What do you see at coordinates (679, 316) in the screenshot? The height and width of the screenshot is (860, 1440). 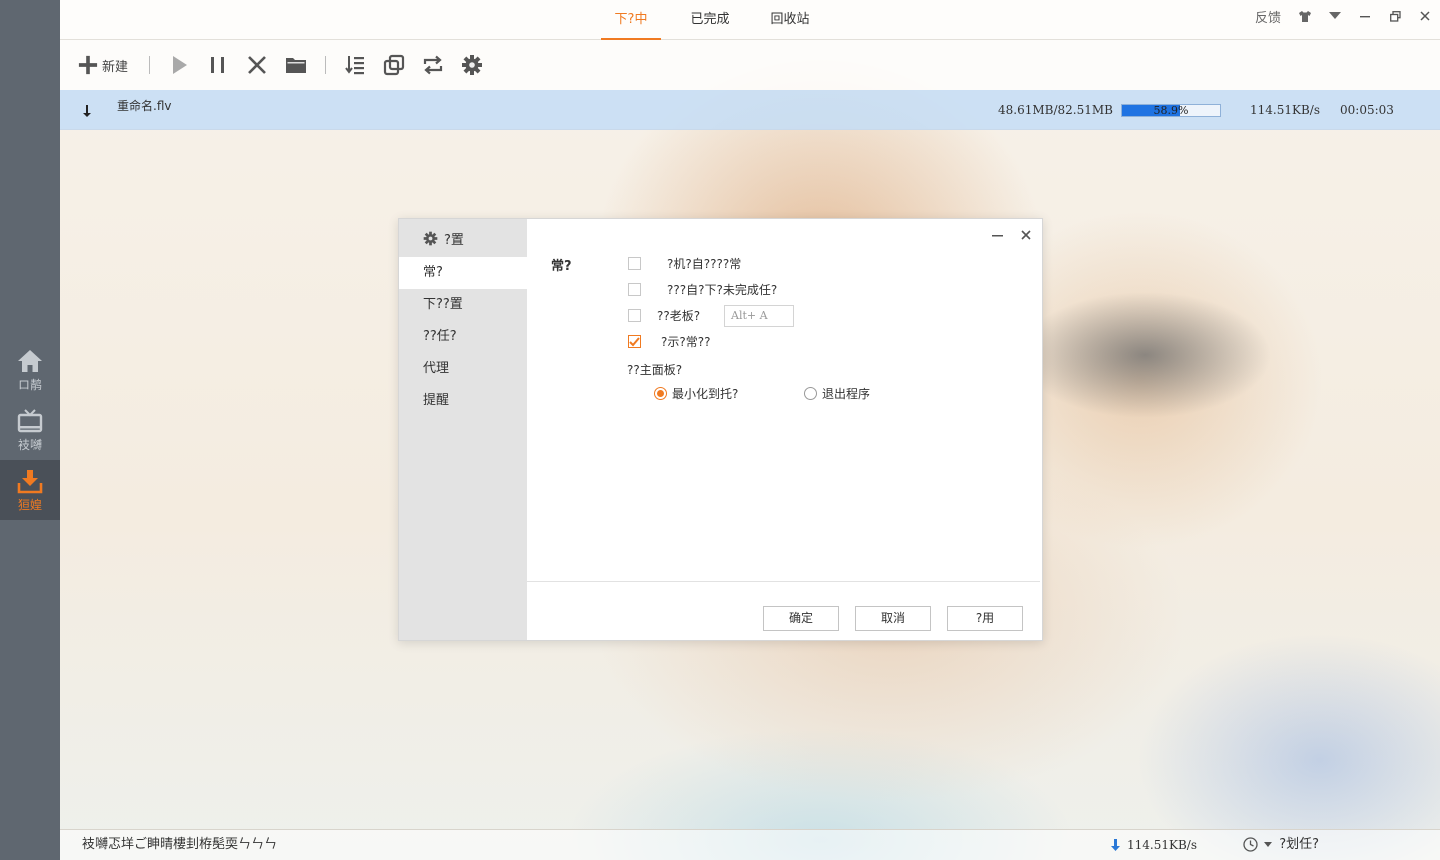 I see `option-label: ??老板?` at bounding box center [679, 316].